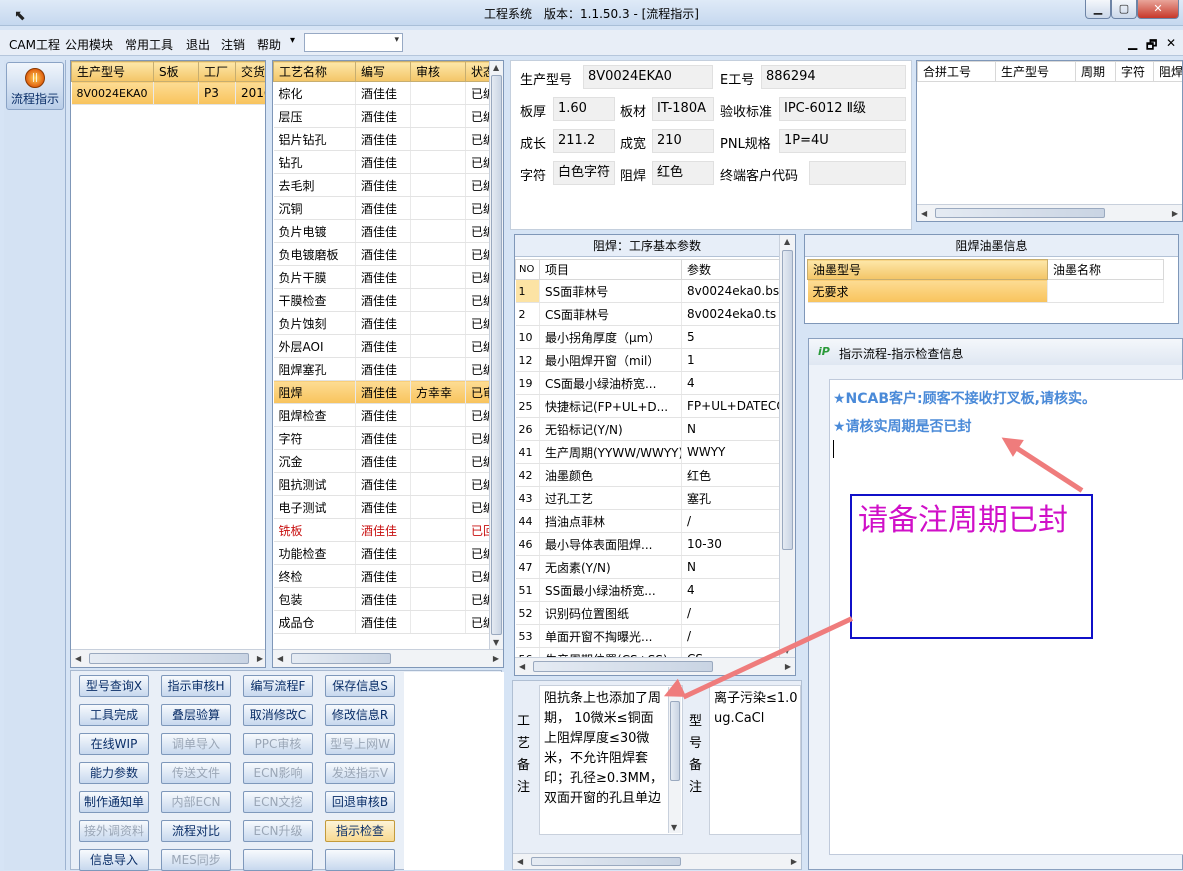 This screenshot has height=871, width=1183. Describe the element at coordinates (196, 773) in the screenshot. I see `function-button: 传送文件` at that location.